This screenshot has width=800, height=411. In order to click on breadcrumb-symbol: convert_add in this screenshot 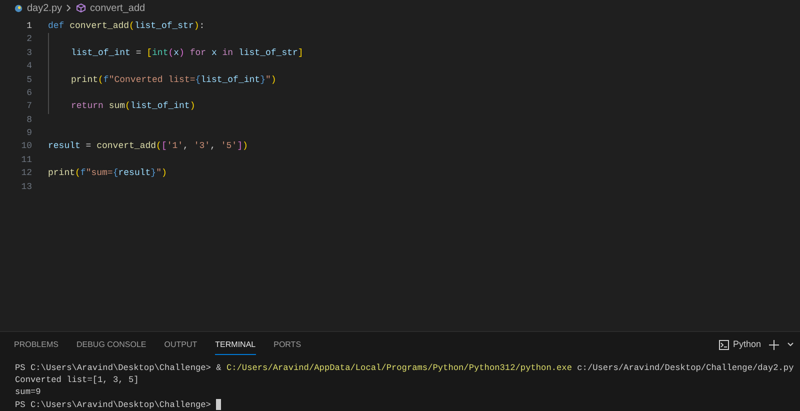, I will do `click(118, 8)`.